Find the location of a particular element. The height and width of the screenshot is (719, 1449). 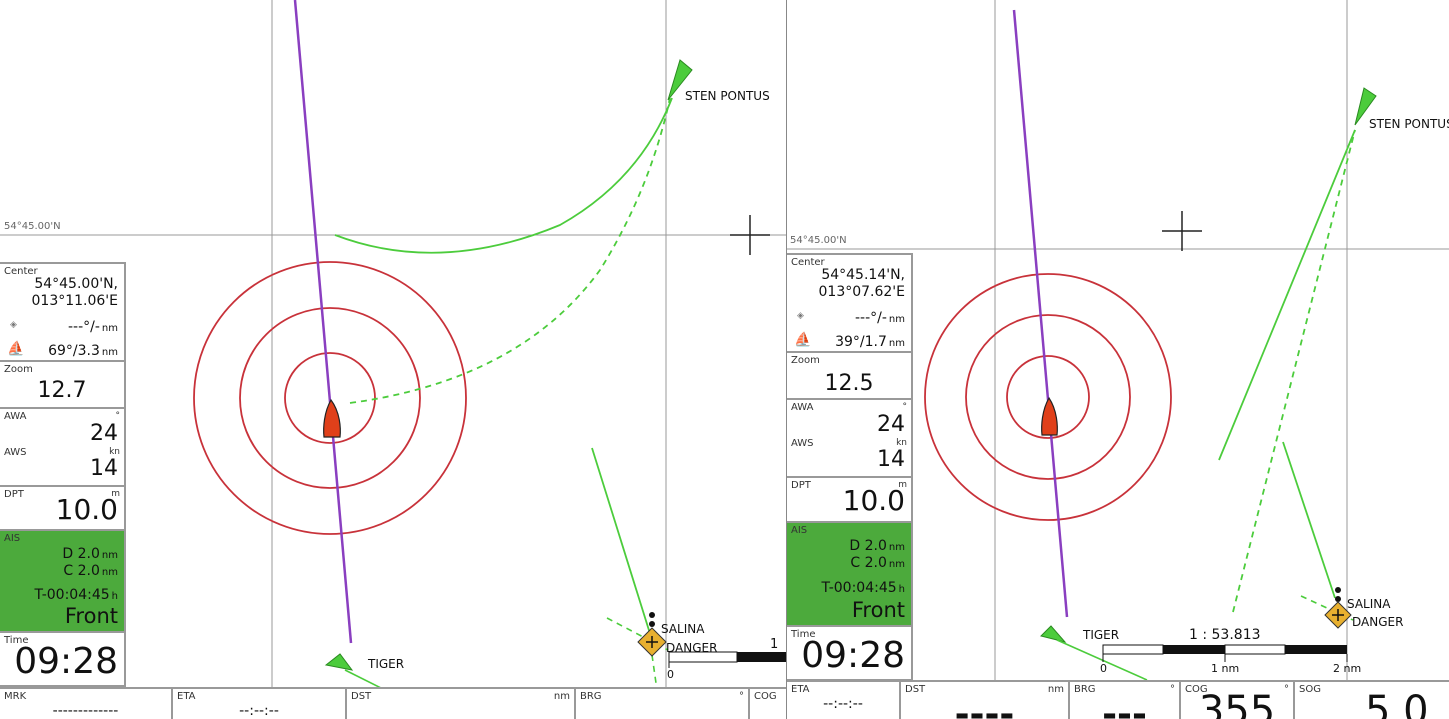

dst-value: ---- is located at coordinates (984, 706).